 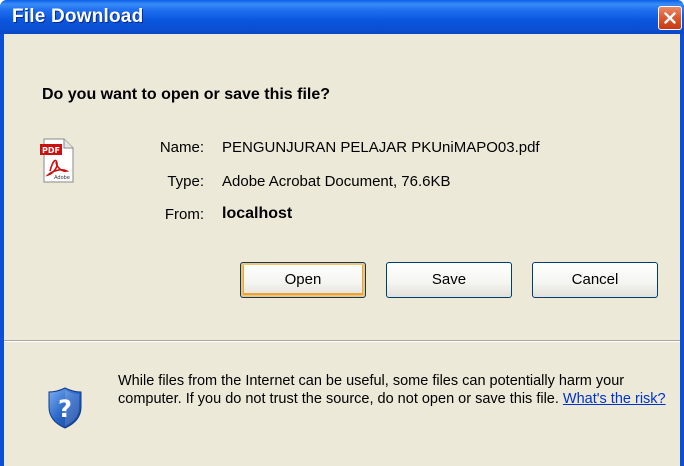 What do you see at coordinates (381, 147) in the screenshot?
I see `file-name-value: PENGUNJURAN PELAJAR PKUniMAPO03.pdf` at bounding box center [381, 147].